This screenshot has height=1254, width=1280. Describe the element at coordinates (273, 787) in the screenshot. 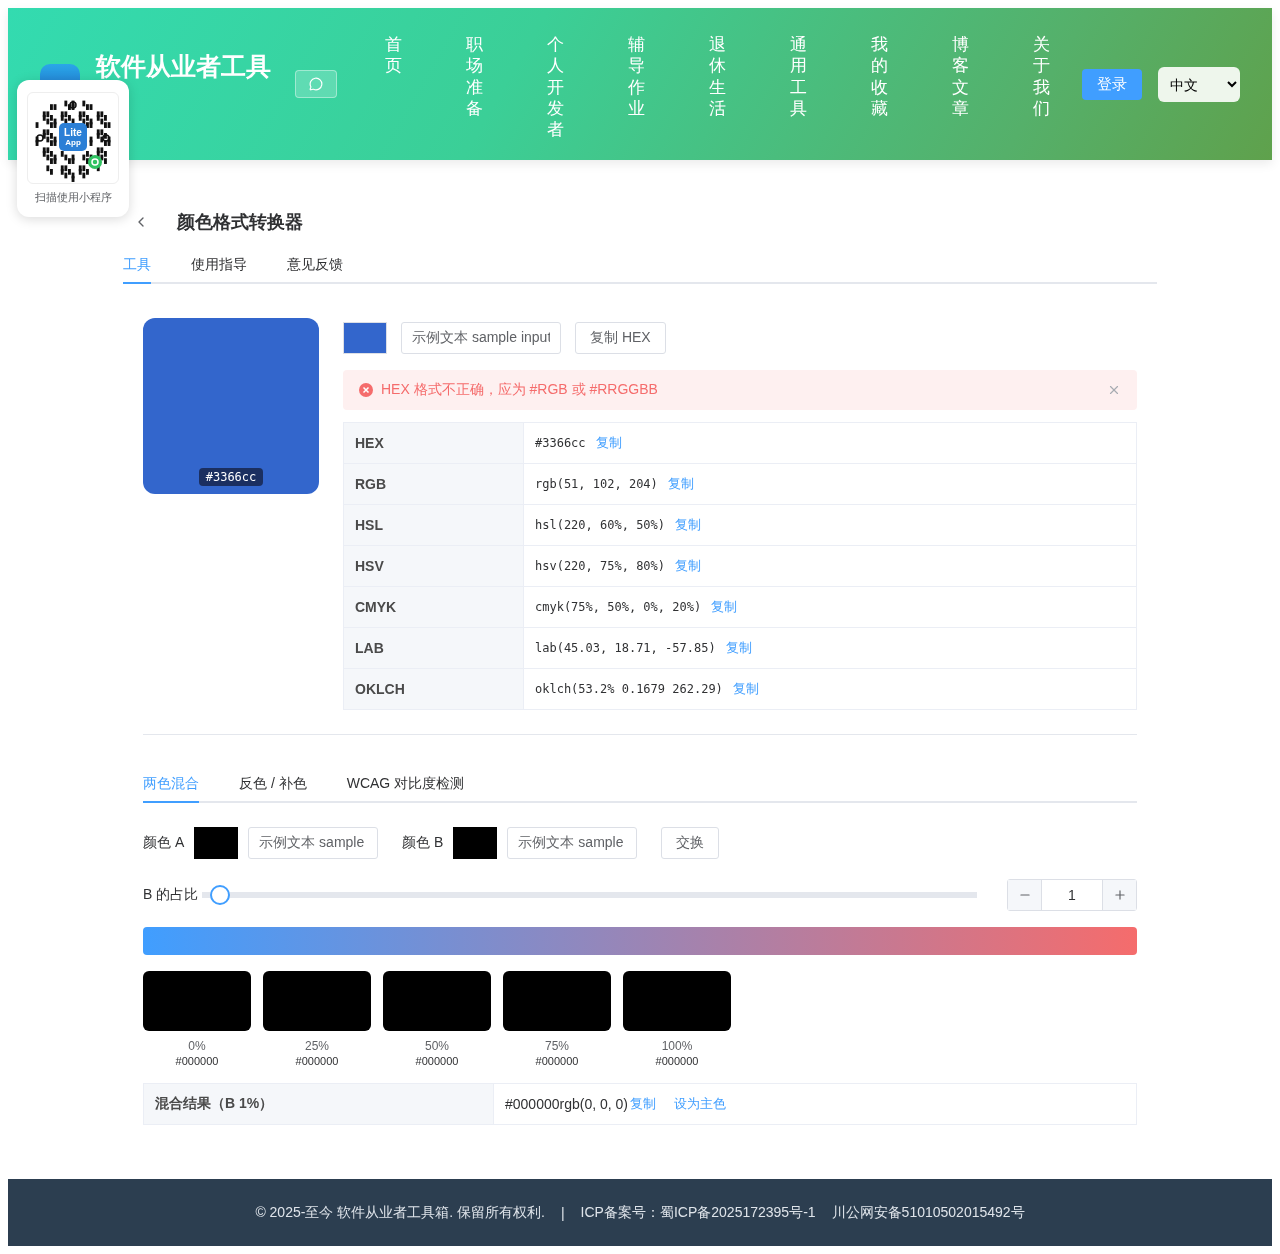

I see `tab: 反色 / 补色` at that location.